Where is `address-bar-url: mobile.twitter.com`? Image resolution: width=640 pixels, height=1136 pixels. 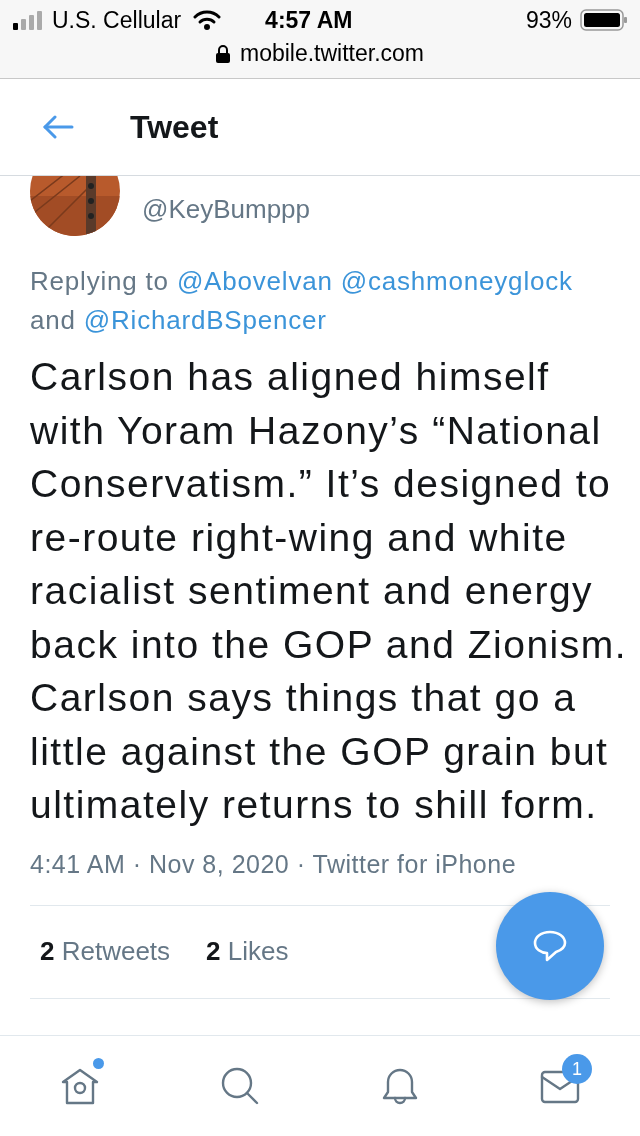
address-bar-url: mobile.twitter.com is located at coordinates (332, 53).